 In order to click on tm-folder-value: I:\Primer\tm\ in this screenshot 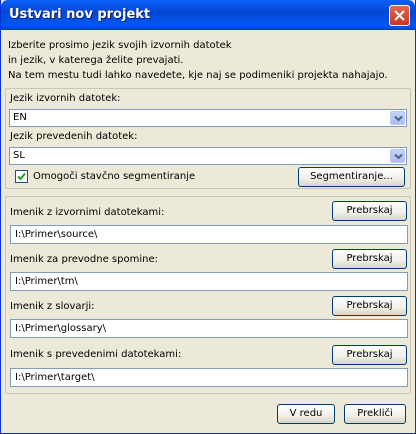, I will do `click(46, 281)`.